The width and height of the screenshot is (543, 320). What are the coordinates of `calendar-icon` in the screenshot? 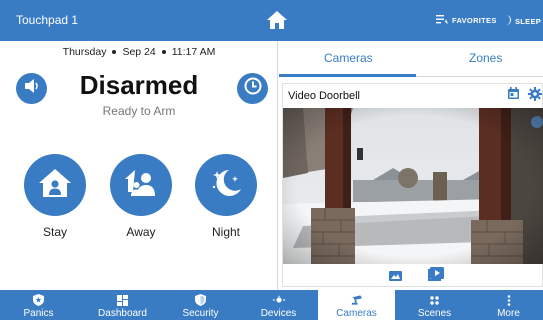 It's located at (513, 96).